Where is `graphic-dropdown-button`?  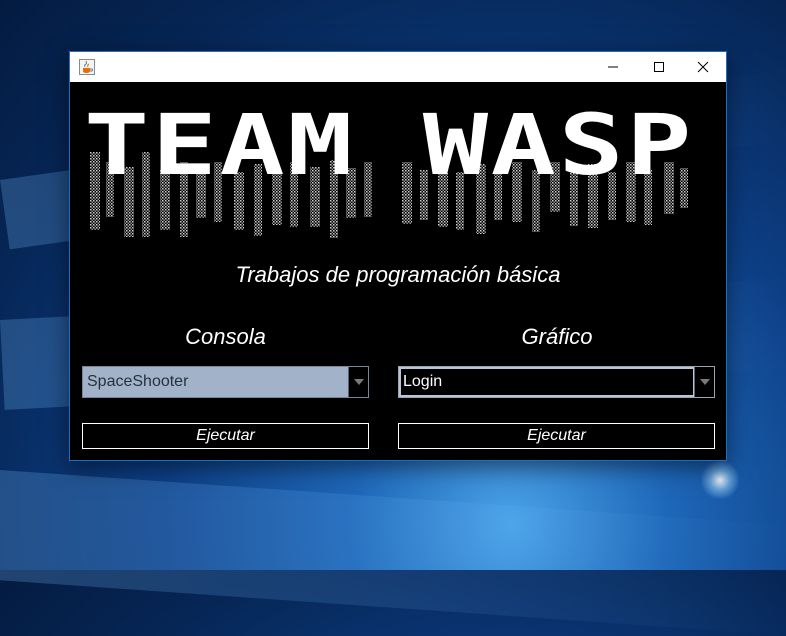 graphic-dropdown-button is located at coordinates (704, 382).